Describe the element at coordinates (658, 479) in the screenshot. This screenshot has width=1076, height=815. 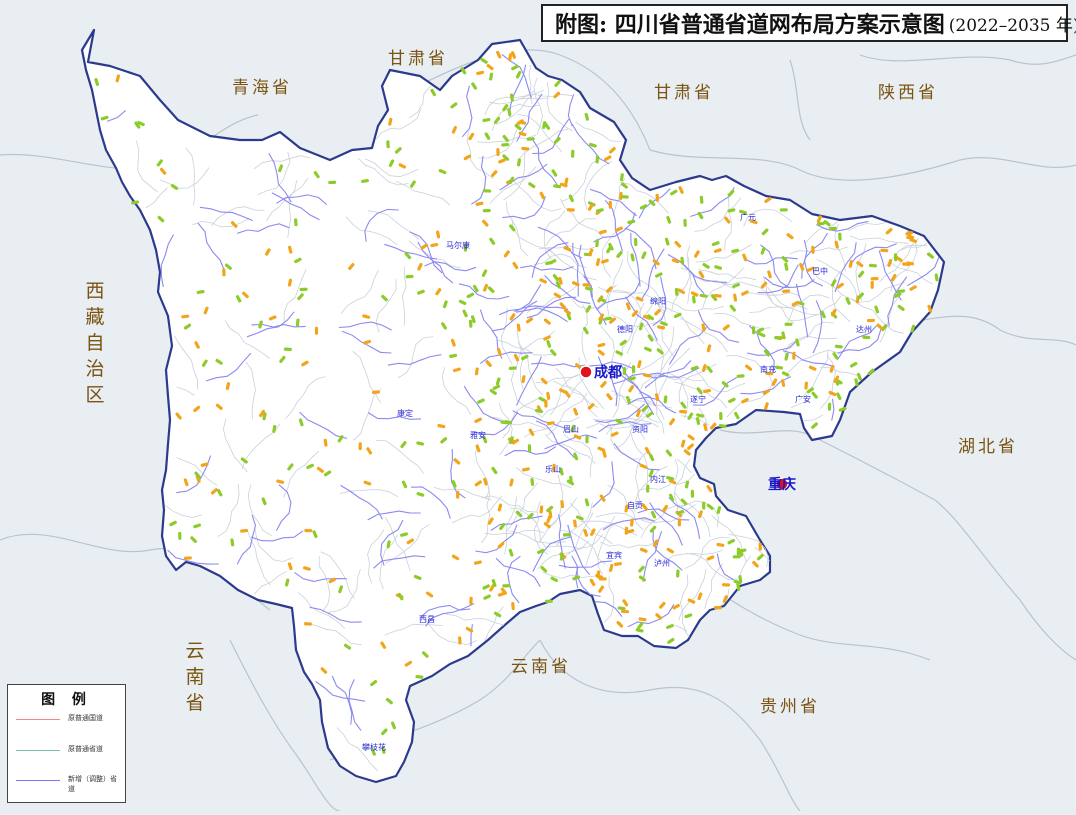
I see `city-label-neijiang: 内江` at that location.